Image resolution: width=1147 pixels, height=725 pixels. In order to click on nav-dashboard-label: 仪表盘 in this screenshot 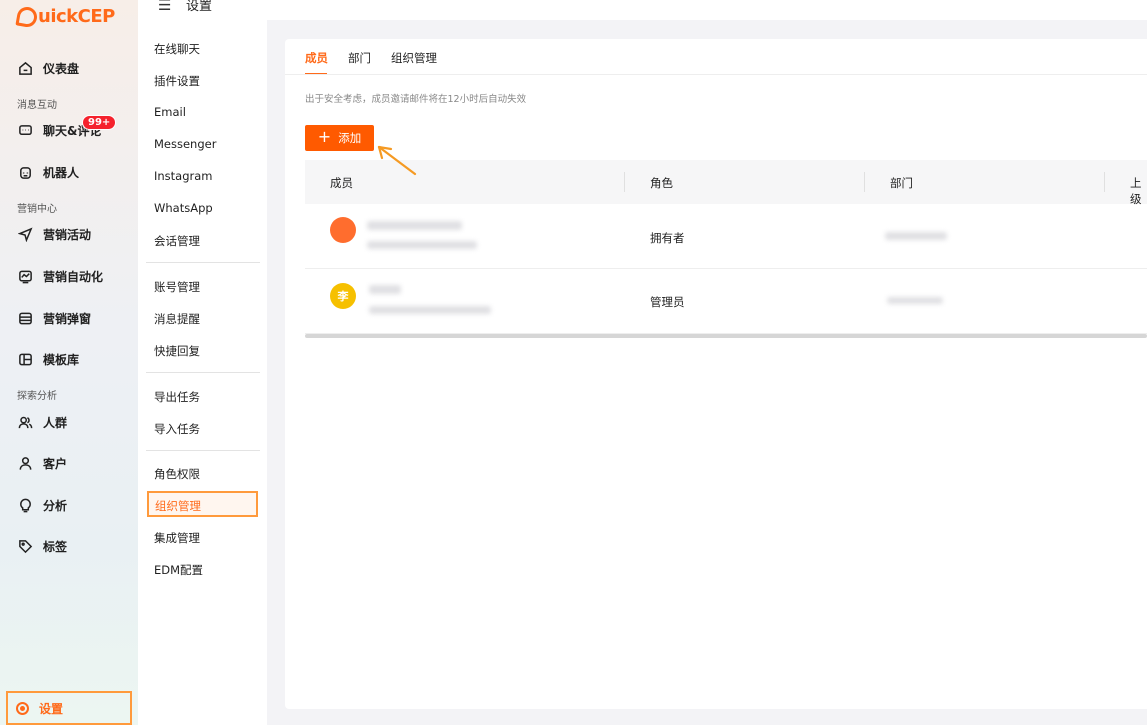, I will do `click(61, 69)`.